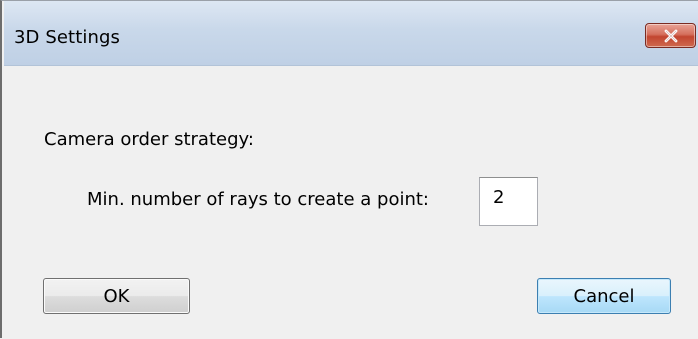 This screenshot has height=339, width=698. I want to click on min-rays-input: 2, so click(508, 201).